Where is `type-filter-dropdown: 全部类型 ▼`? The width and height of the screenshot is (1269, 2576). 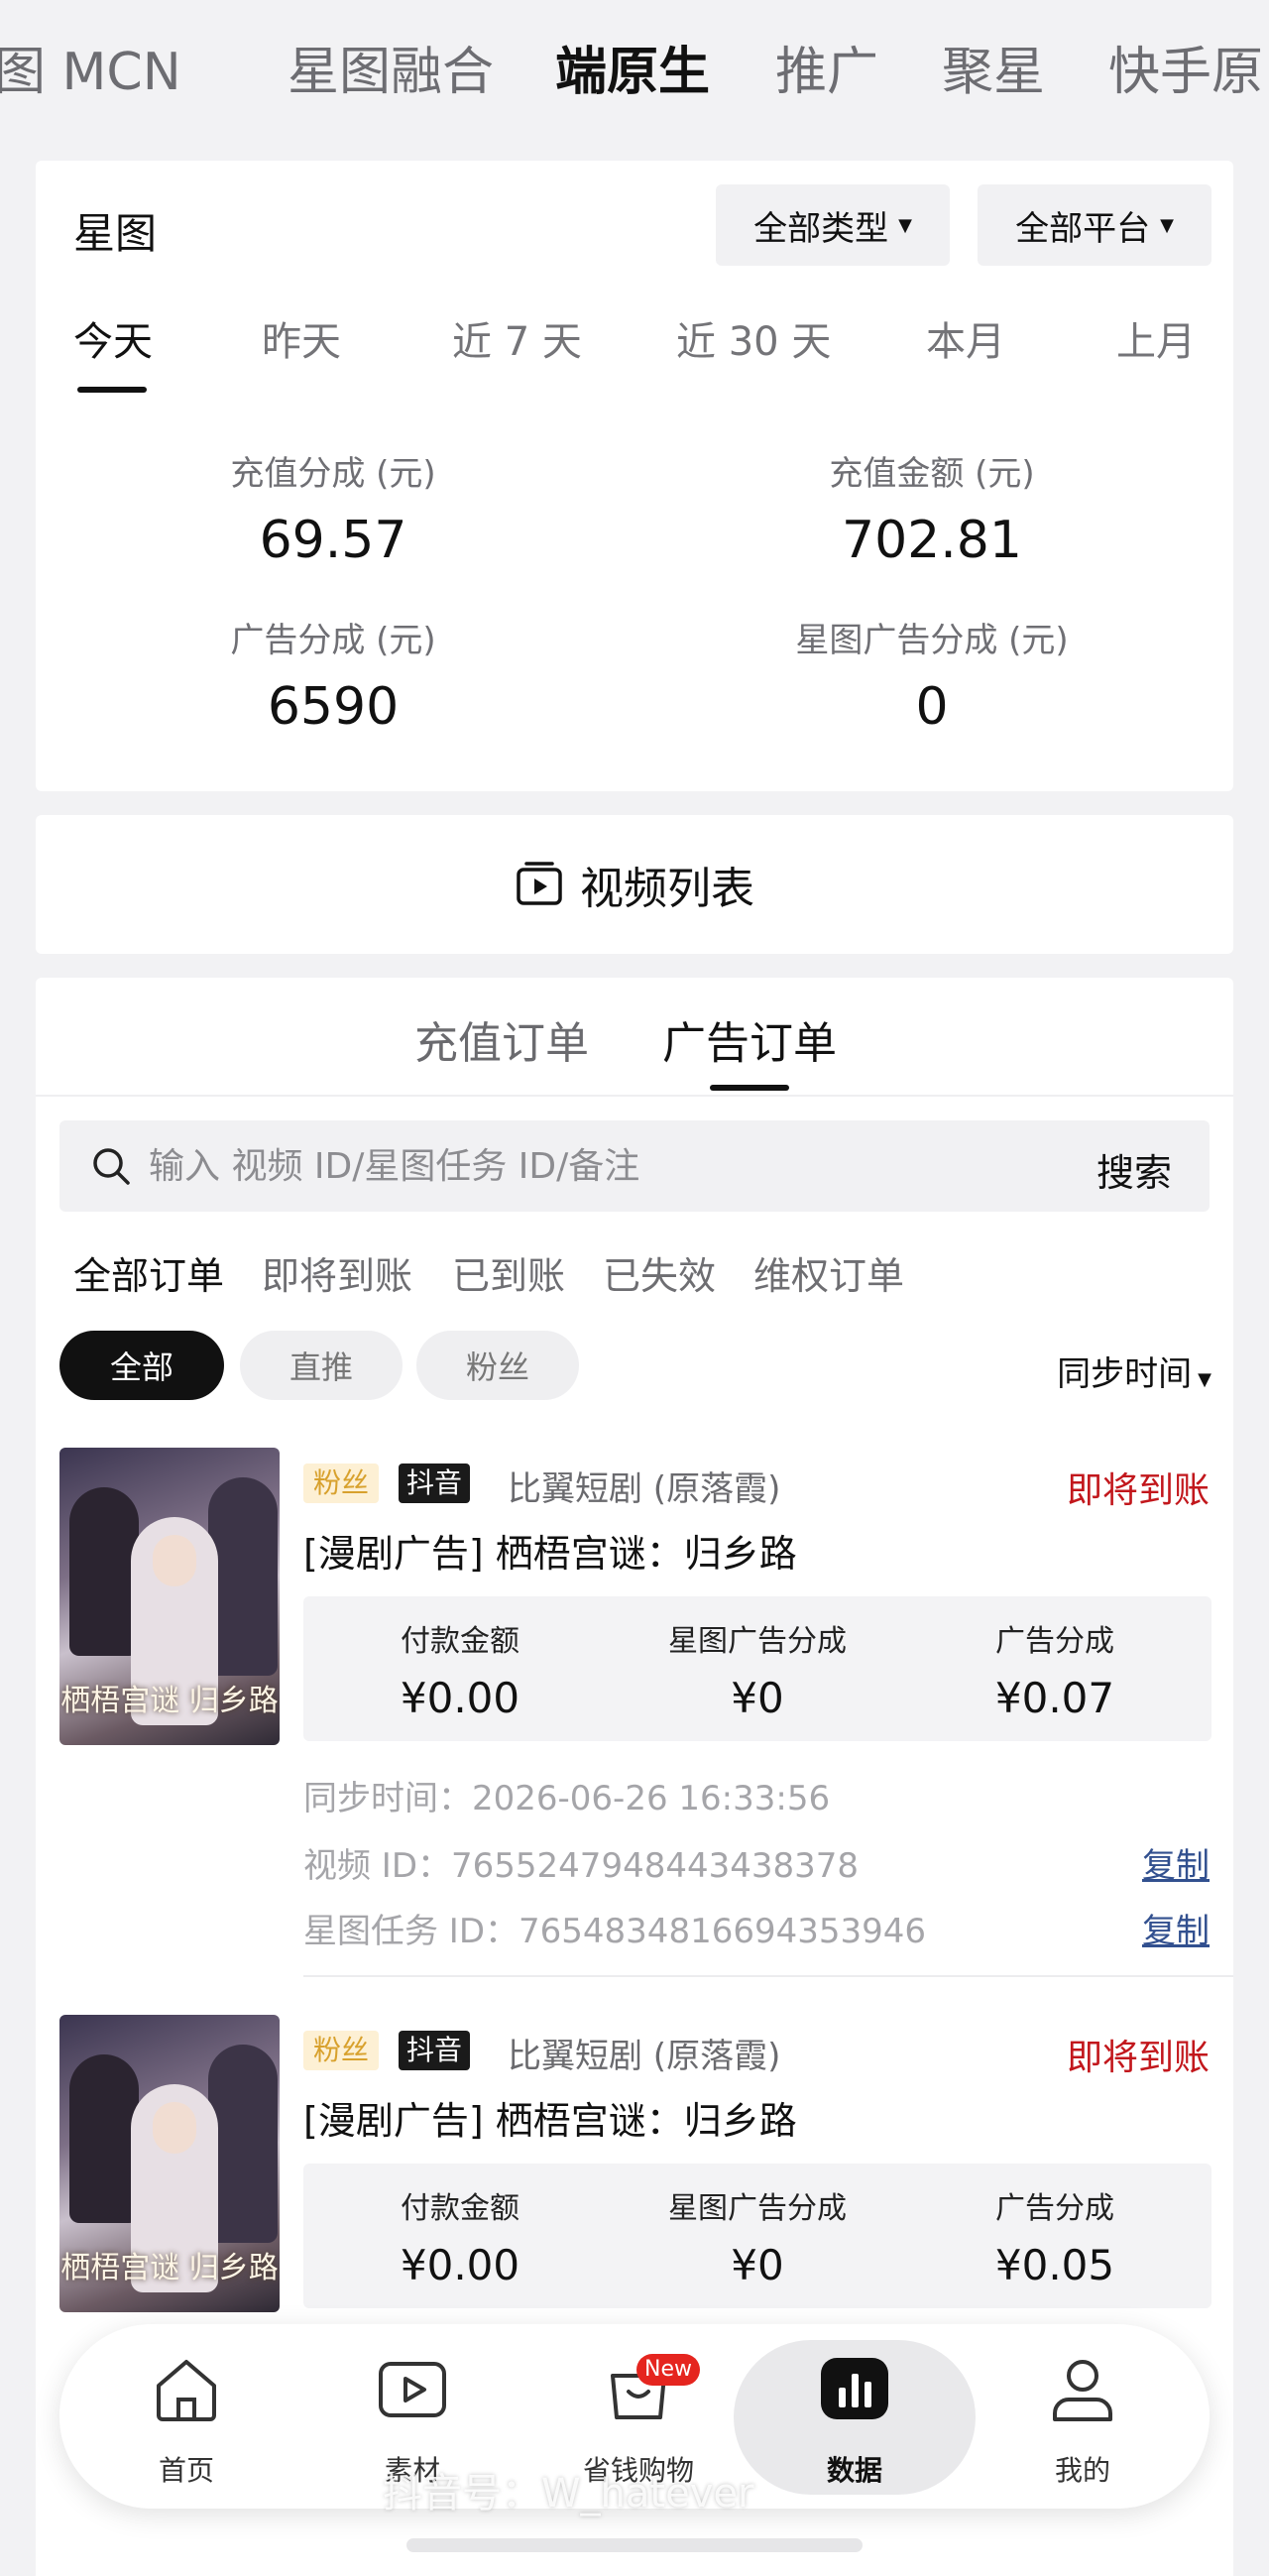
type-filter-dropdown: 全部类型 ▼ is located at coordinates (833, 225).